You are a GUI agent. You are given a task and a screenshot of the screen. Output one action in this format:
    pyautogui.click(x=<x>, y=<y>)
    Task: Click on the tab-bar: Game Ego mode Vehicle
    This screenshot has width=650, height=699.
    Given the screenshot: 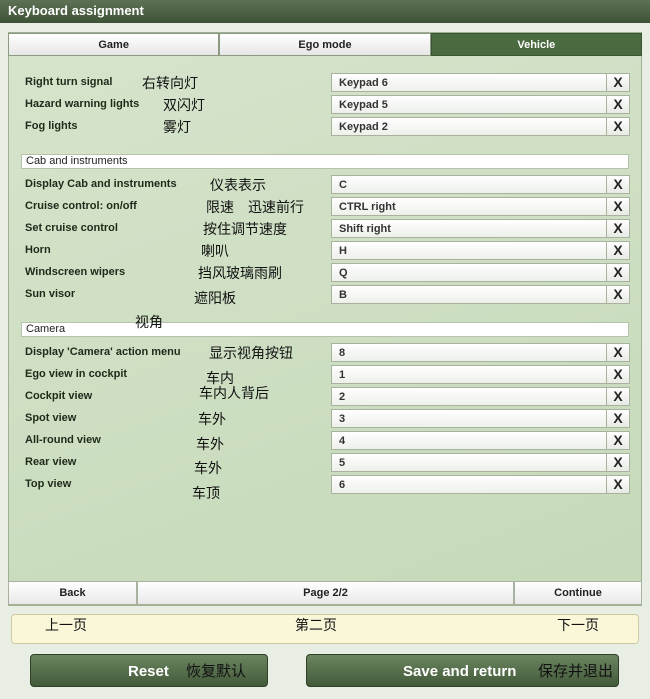 What is the action you would take?
    pyautogui.click(x=325, y=44)
    